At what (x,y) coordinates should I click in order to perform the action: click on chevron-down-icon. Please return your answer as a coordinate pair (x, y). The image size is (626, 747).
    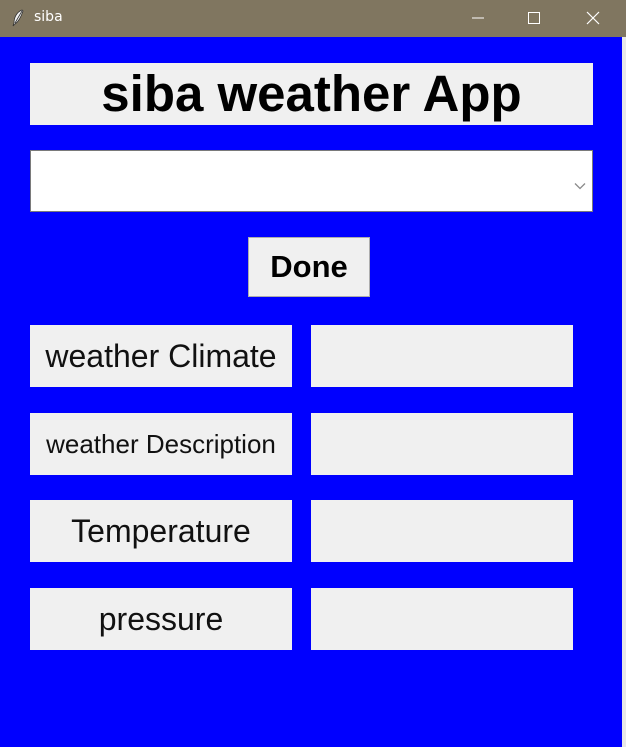
    Looking at the image, I should click on (580, 186).